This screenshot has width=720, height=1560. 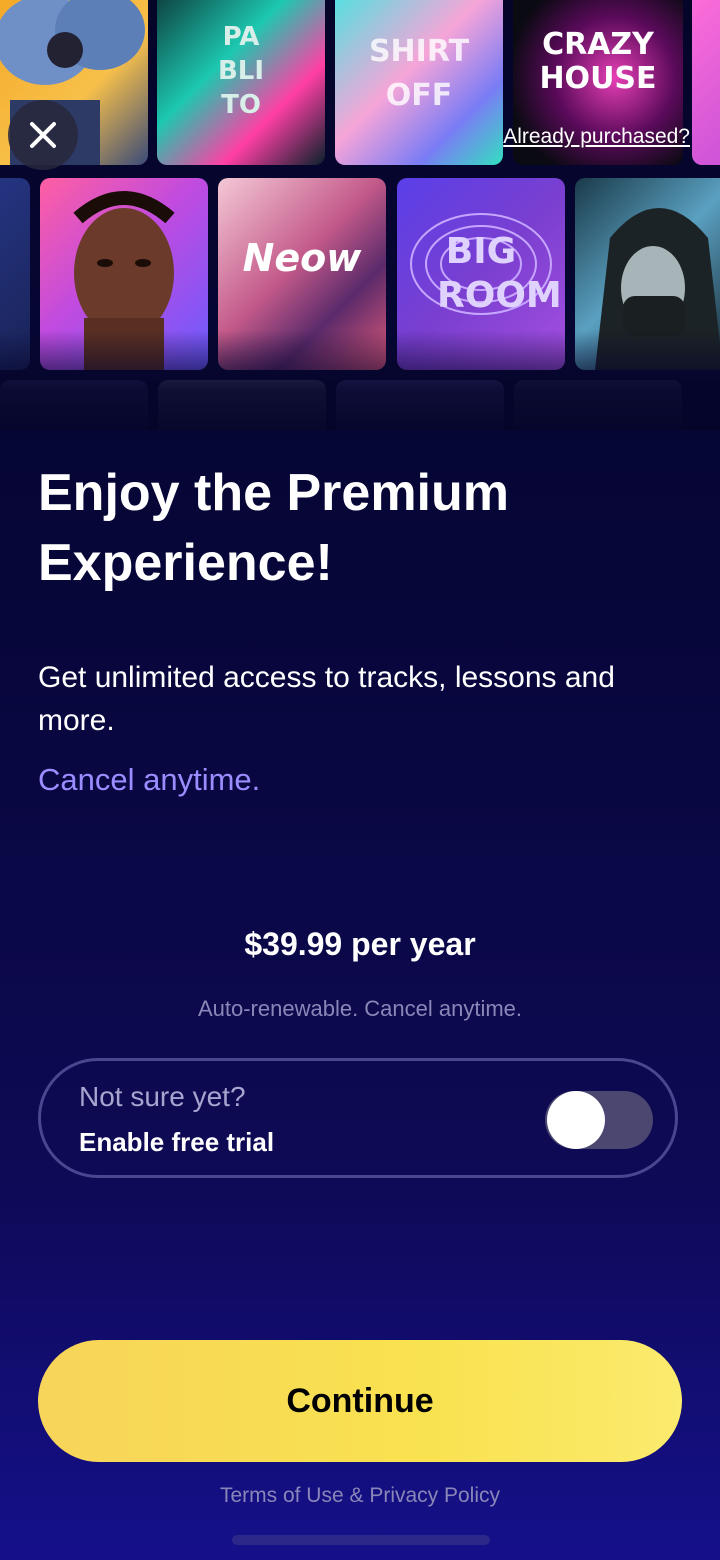 What do you see at coordinates (302, 258) in the screenshot?
I see `cover-title: Neow` at bounding box center [302, 258].